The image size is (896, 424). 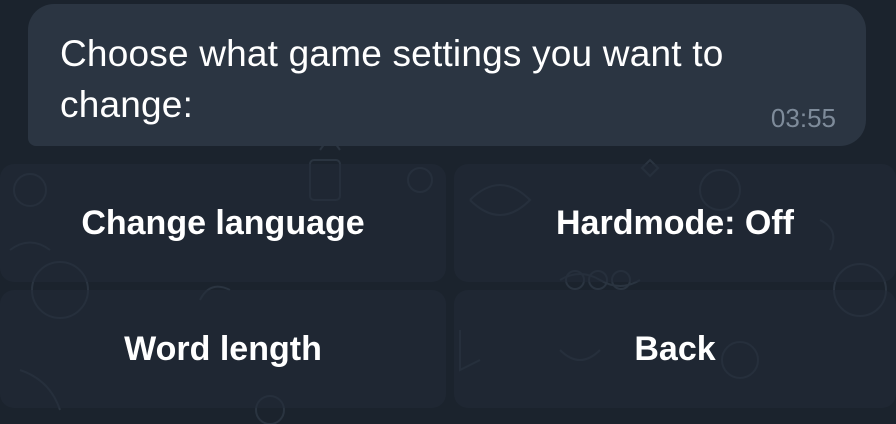 What do you see at coordinates (675, 223) in the screenshot?
I see `hardmode-toggle-button: Hardmode: Off` at bounding box center [675, 223].